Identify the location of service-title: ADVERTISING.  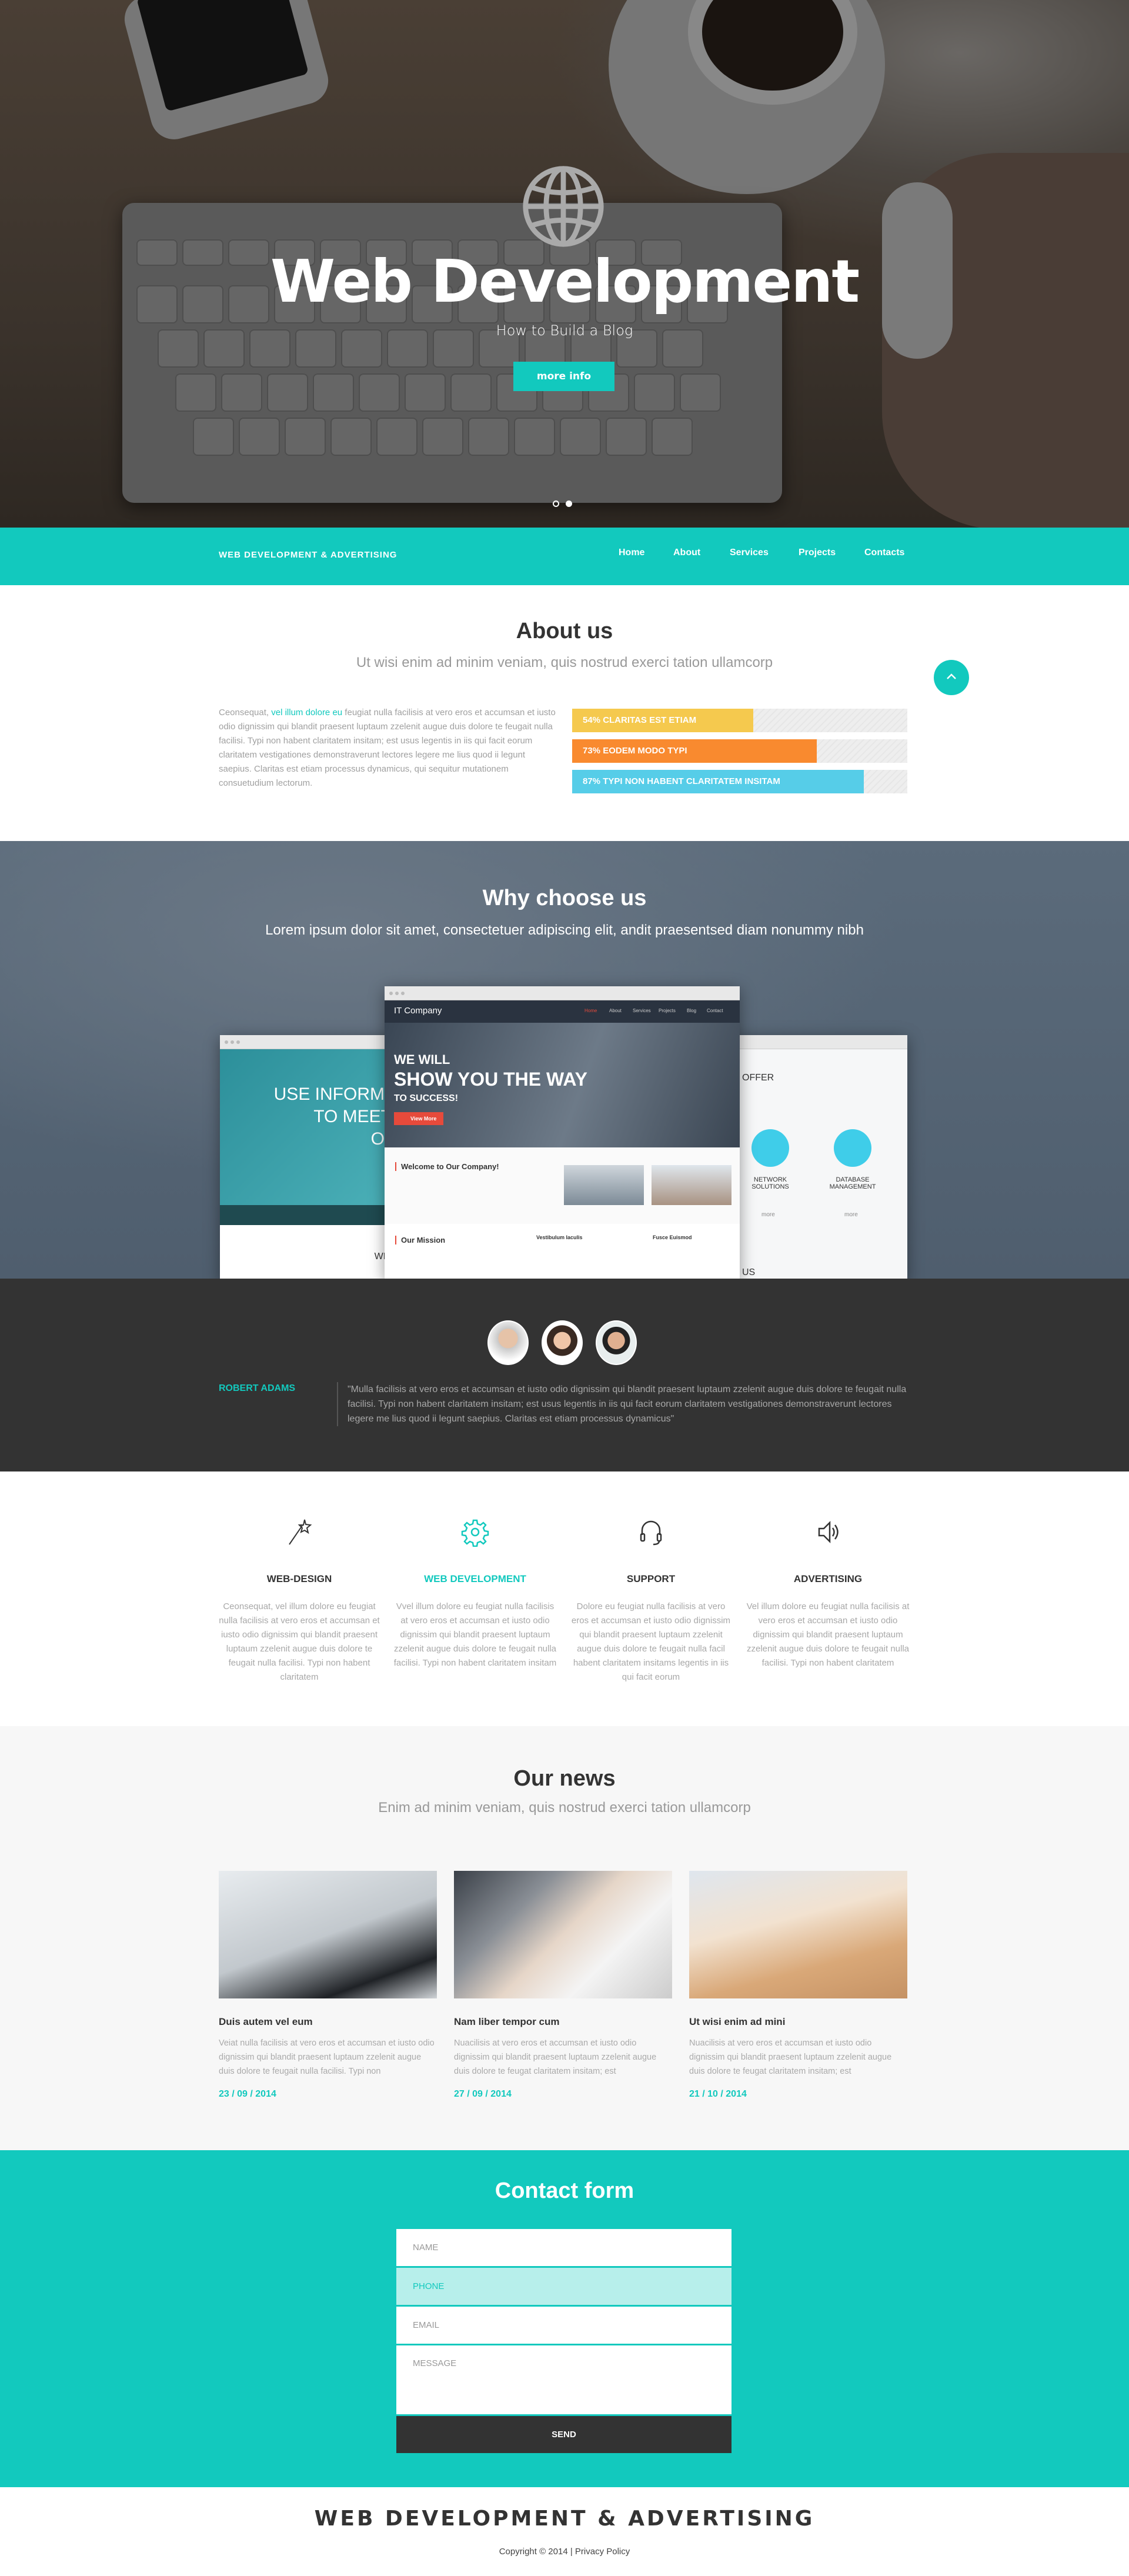
(828, 1578).